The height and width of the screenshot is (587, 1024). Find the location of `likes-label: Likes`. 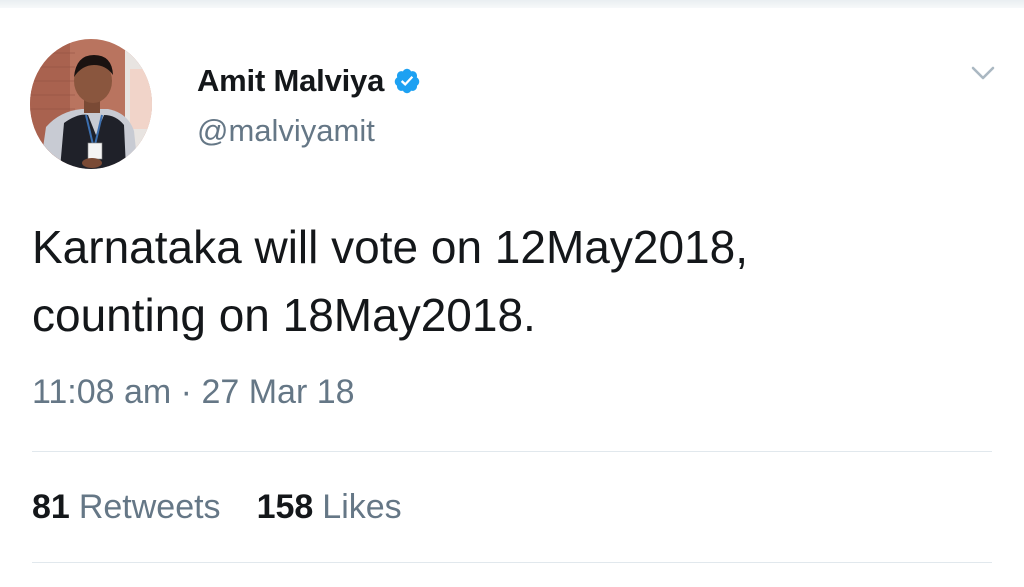

likes-label: Likes is located at coordinates (362, 507).